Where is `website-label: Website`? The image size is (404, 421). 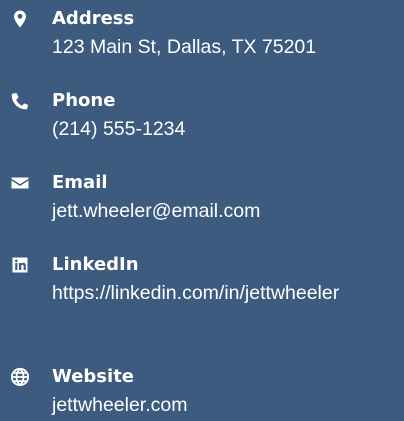
website-label: Website is located at coordinates (93, 376).